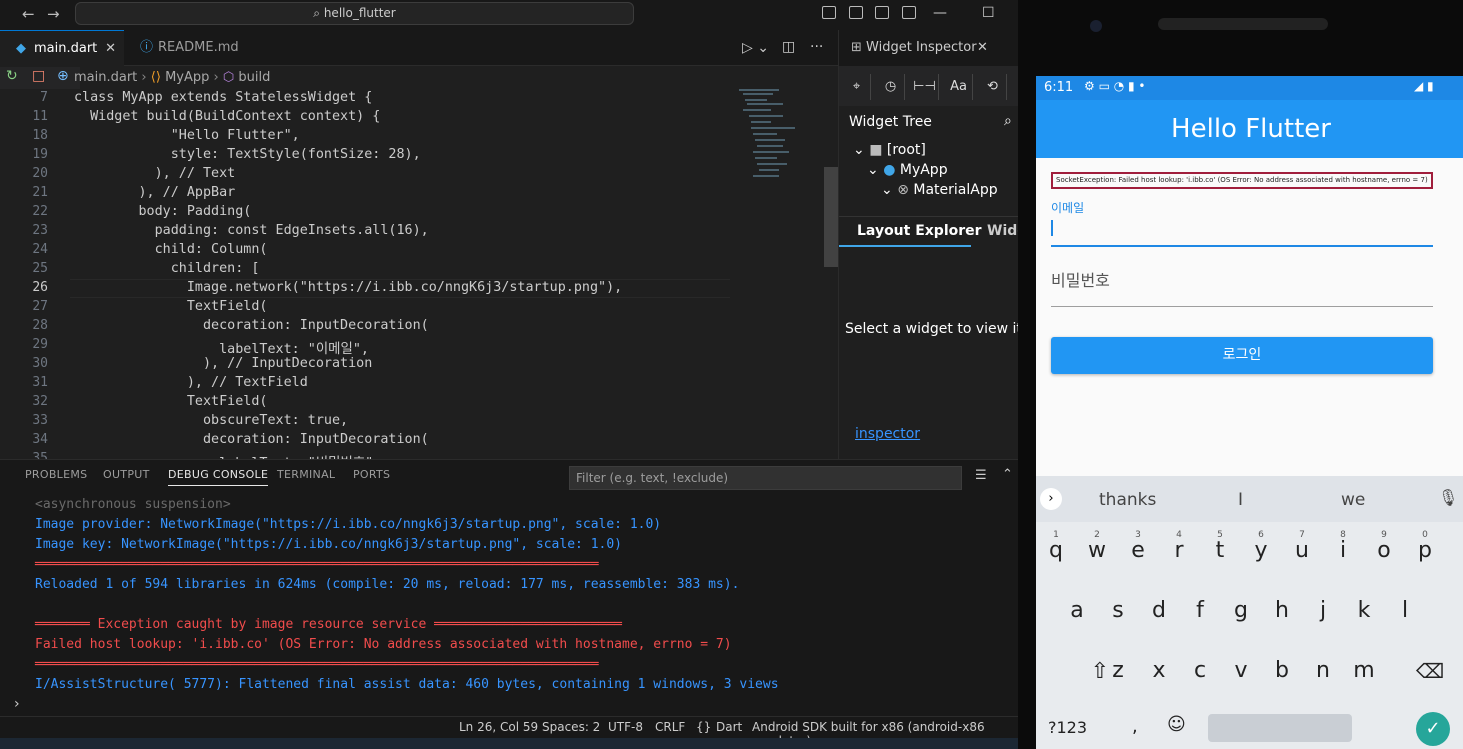  What do you see at coordinates (1242, 355) in the screenshot?
I see `login-button: 로그인` at bounding box center [1242, 355].